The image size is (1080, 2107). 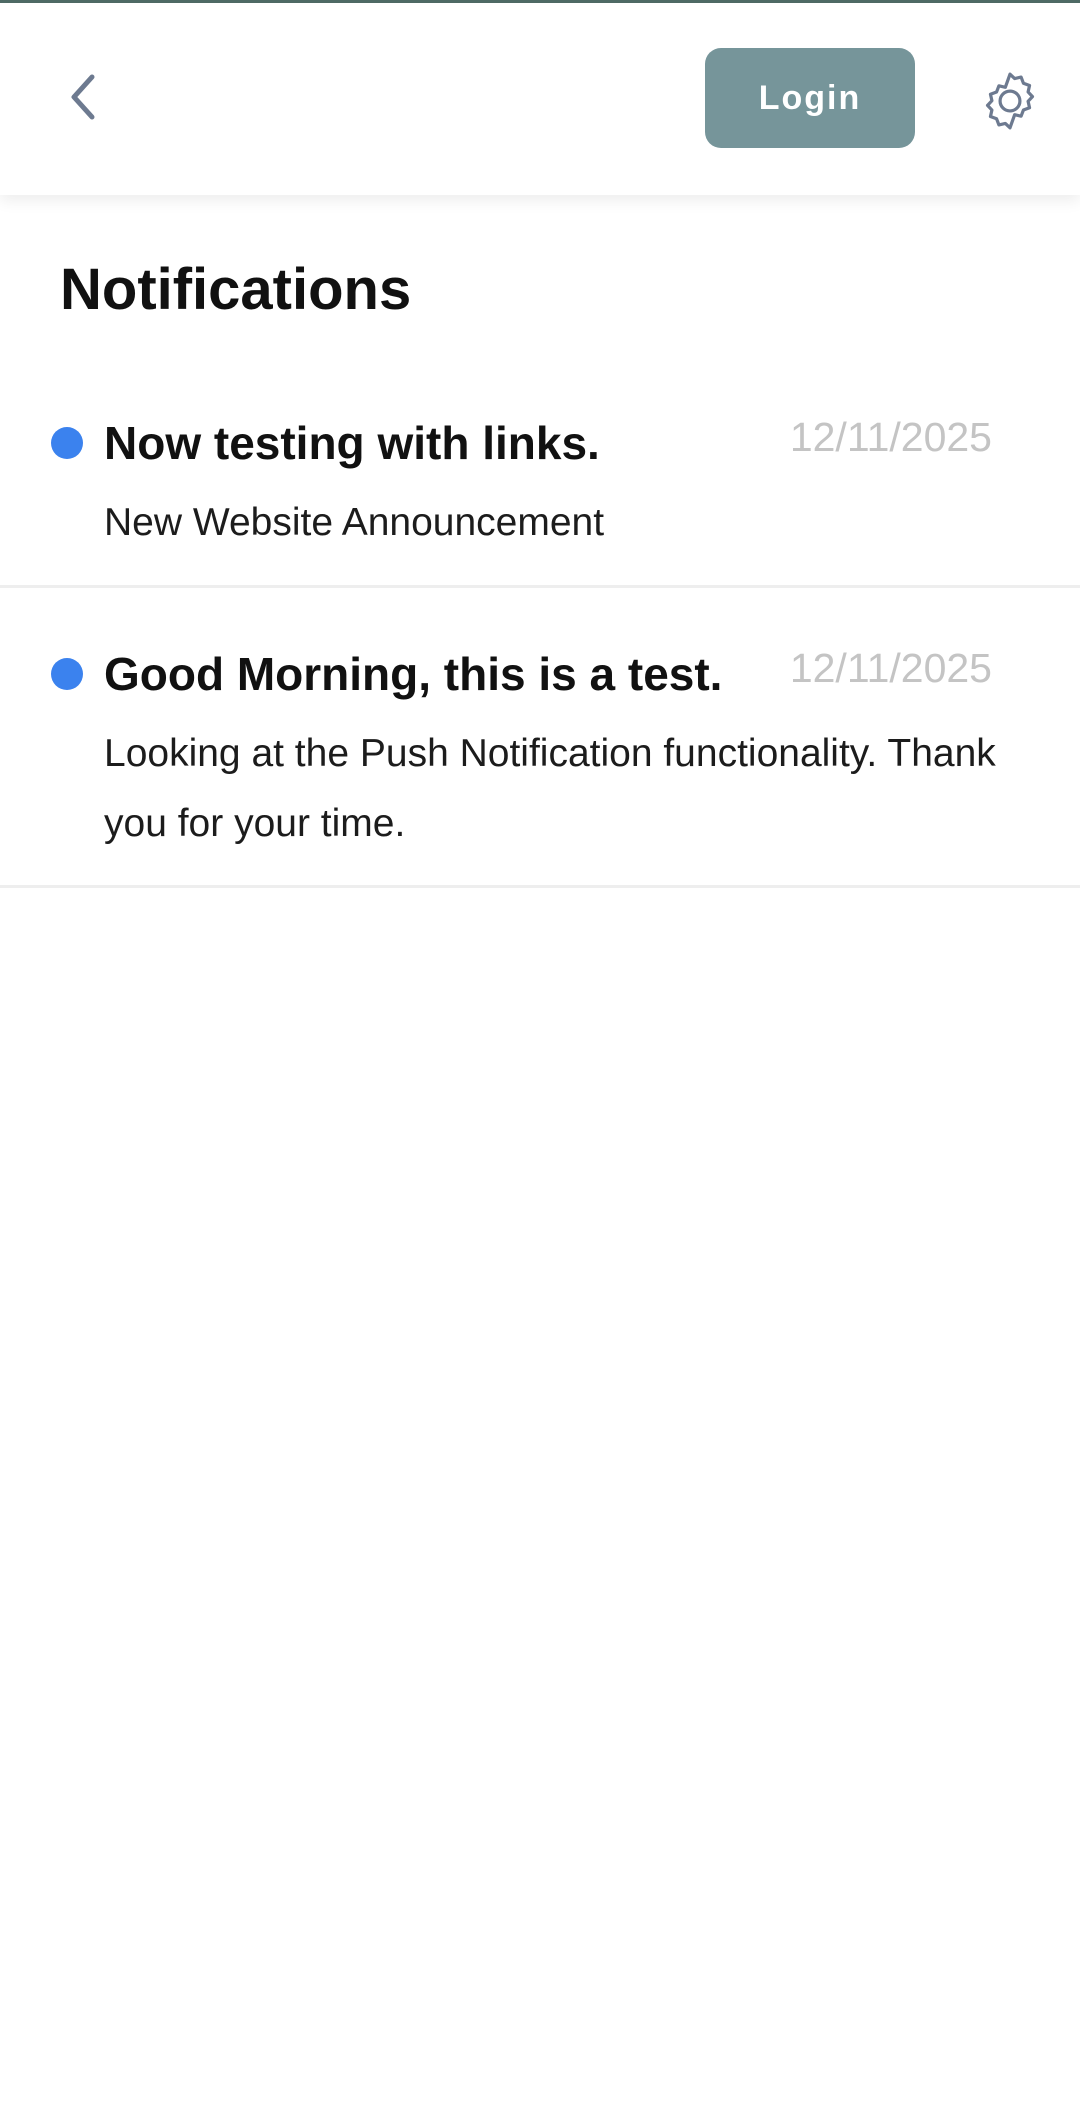 I want to click on page-title: Notifications, so click(x=236, y=289).